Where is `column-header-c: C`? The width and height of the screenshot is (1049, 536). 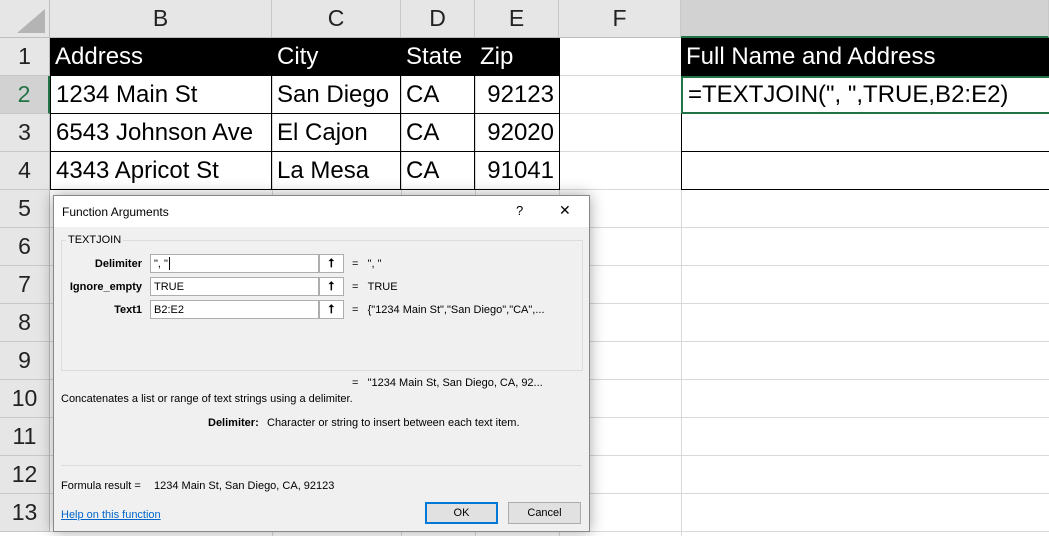
column-header-c: C is located at coordinates (336, 19).